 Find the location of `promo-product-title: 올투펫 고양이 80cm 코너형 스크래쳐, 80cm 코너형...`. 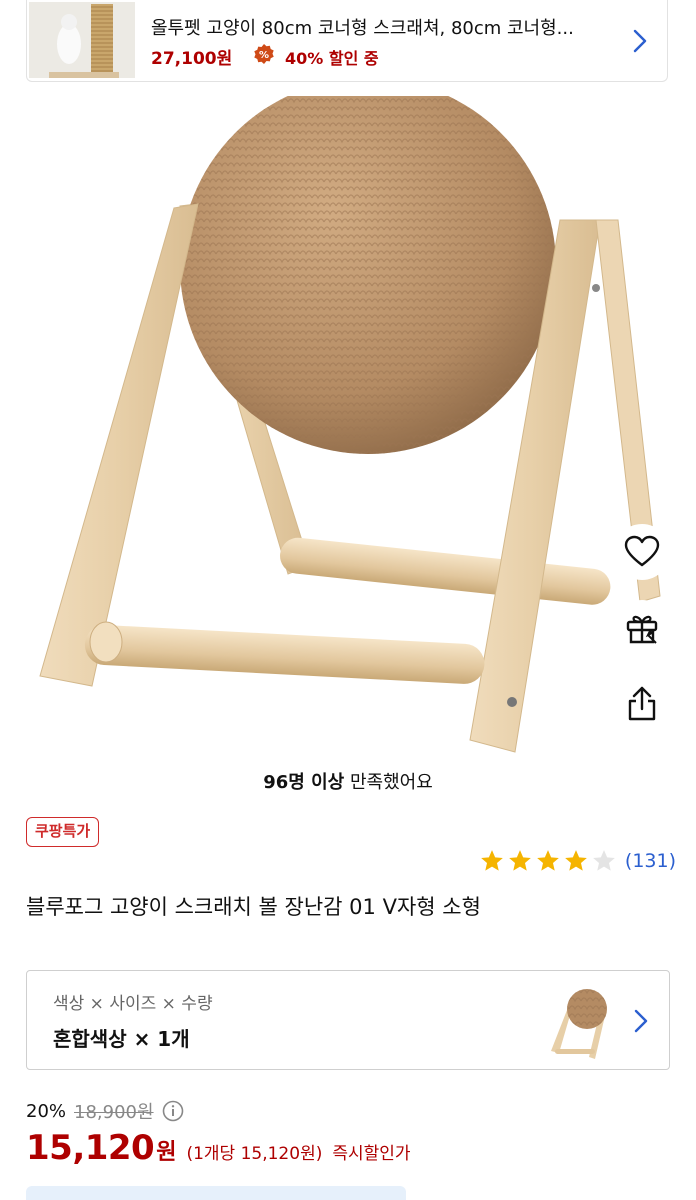

promo-product-title: 올투펫 고양이 80cm 코너형 스크래쳐, 80cm 코너형... is located at coordinates (362, 28).